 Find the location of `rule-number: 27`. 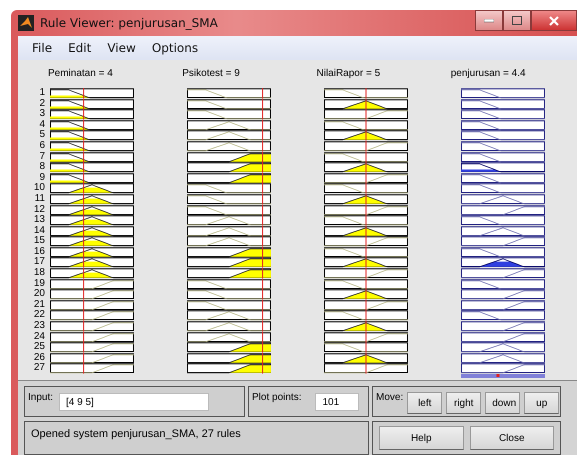

rule-number: 27 is located at coordinates (39, 368).